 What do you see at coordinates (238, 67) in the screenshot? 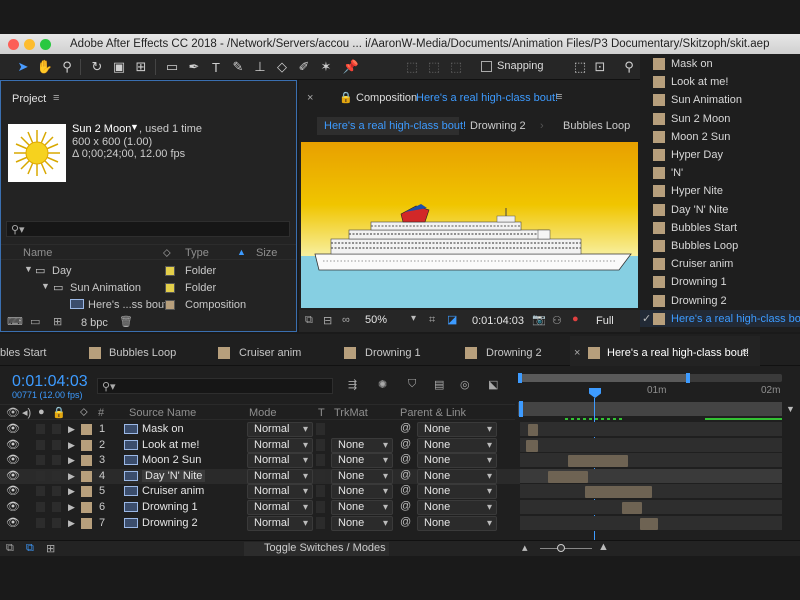
I see `brush-tool-icon: ✎` at bounding box center [238, 67].